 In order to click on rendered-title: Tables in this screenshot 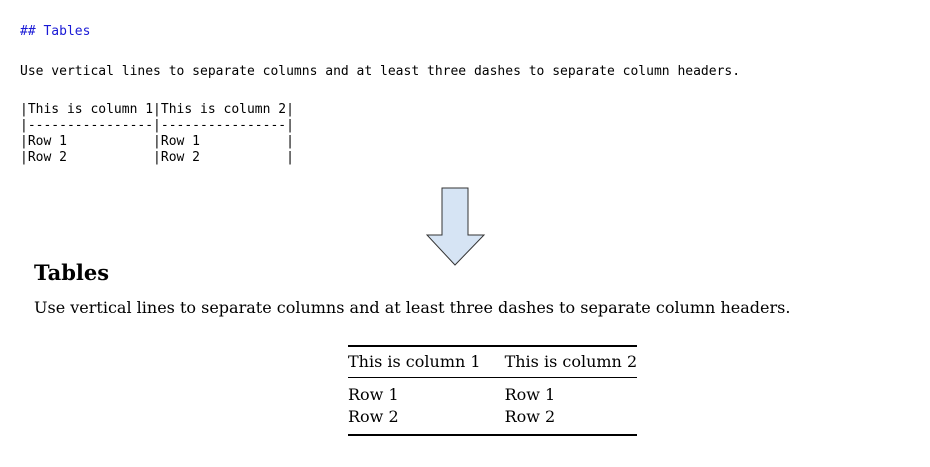, I will do `click(72, 272)`.